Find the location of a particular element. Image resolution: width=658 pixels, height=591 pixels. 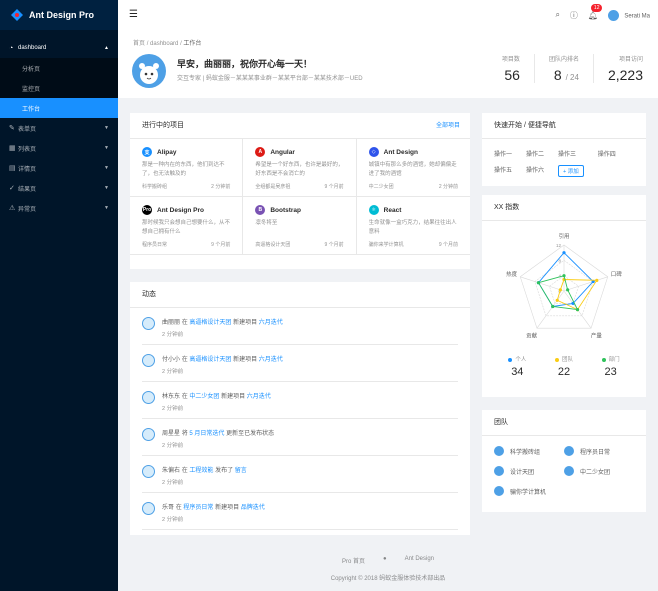

quick-link: 操作六 is located at coordinates (535, 171).